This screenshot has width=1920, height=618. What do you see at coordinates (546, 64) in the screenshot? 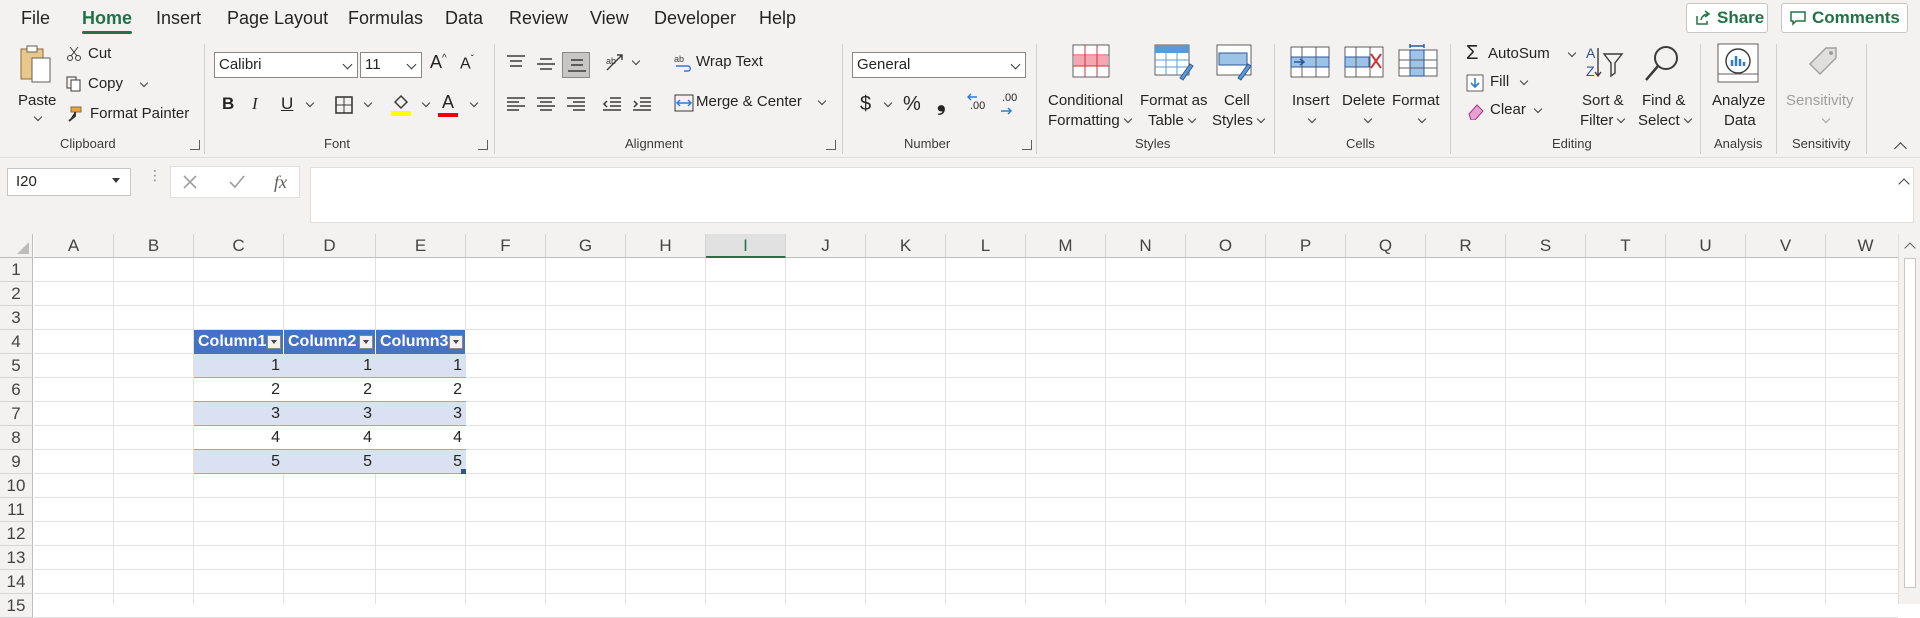
I see `align-middle-icon` at bounding box center [546, 64].